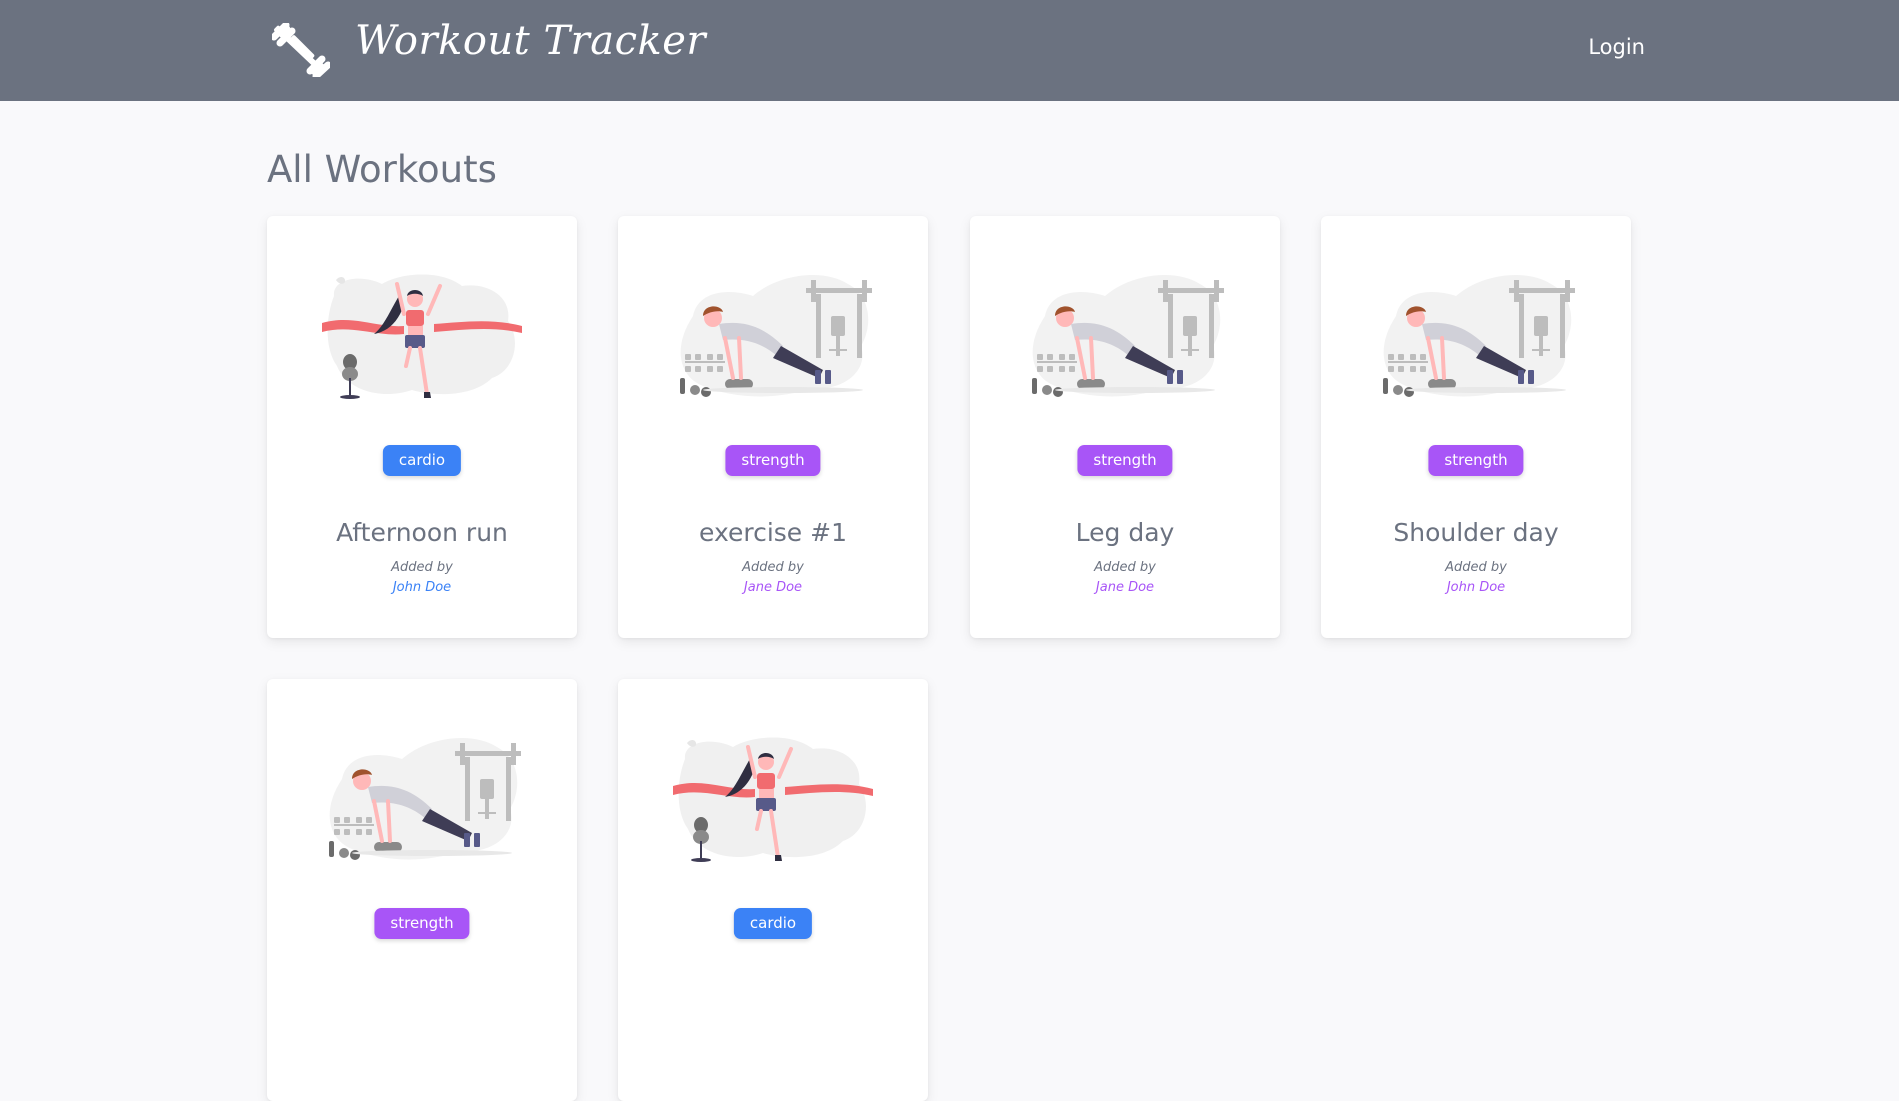  Describe the element at coordinates (1600, 47) in the screenshot. I see `login-link: Login` at that location.